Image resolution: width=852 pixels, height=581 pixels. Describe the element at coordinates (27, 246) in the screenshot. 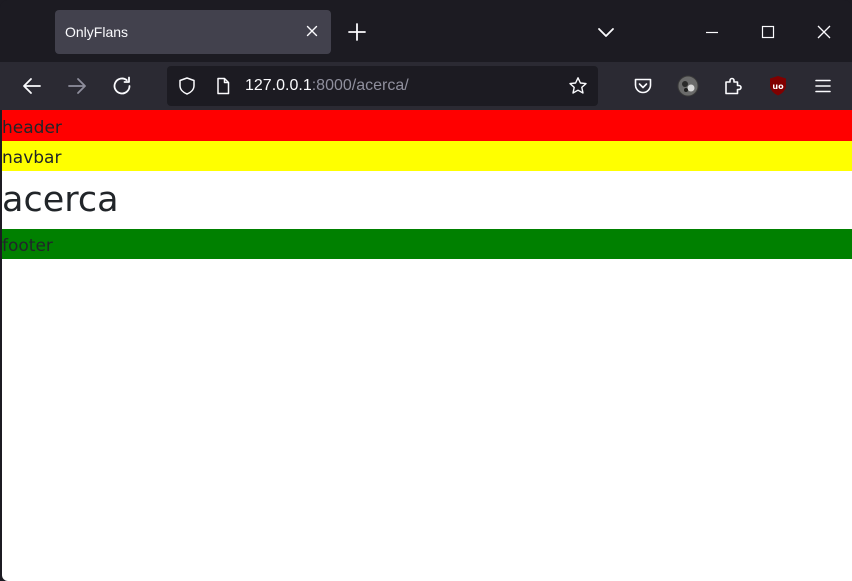

I see `footer-text: footer` at that location.